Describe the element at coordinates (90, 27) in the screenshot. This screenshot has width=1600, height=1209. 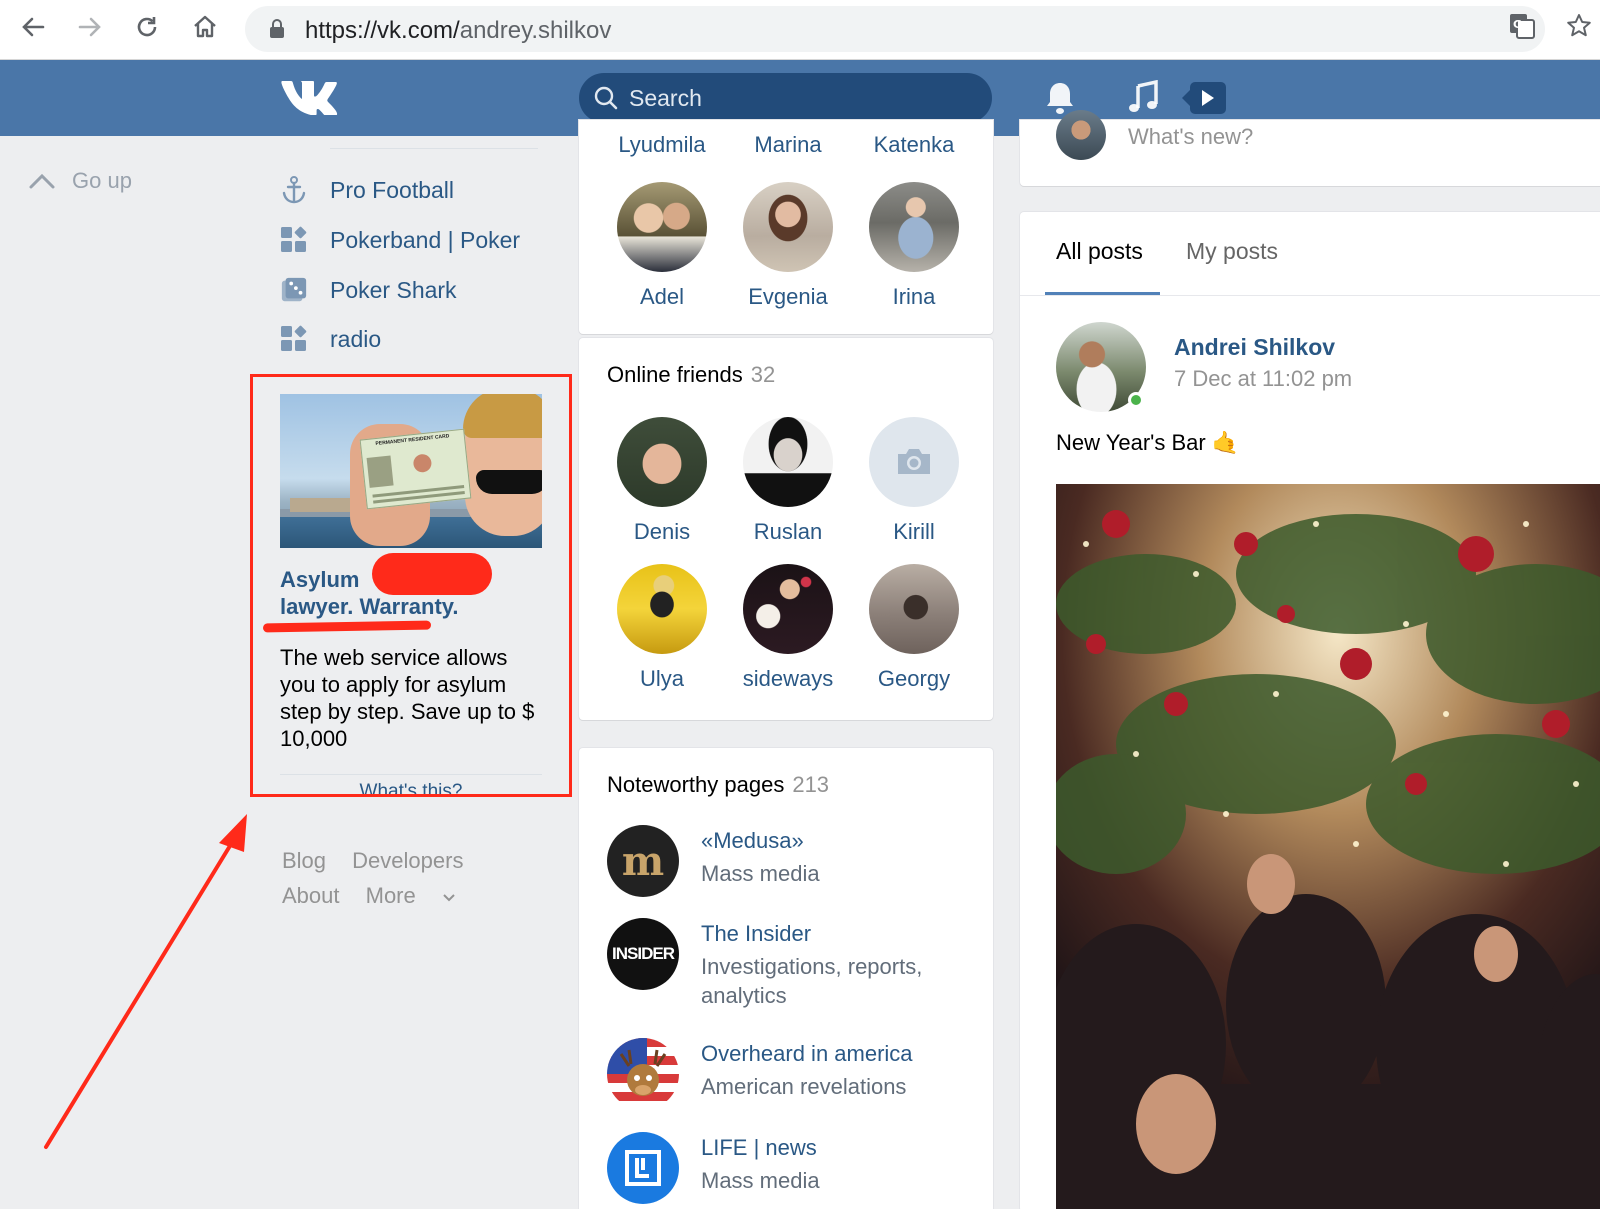
I see `forward-icon` at that location.